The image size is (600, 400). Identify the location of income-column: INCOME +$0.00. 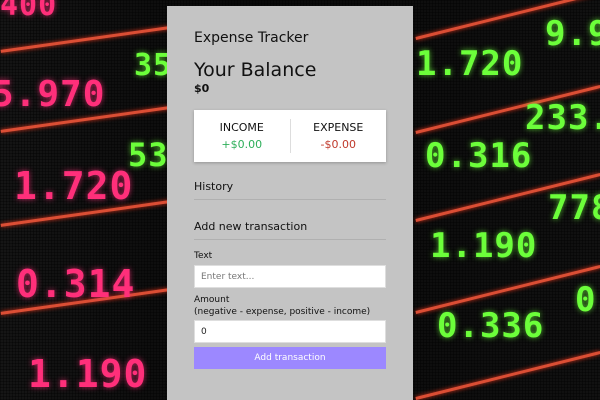
(242, 136).